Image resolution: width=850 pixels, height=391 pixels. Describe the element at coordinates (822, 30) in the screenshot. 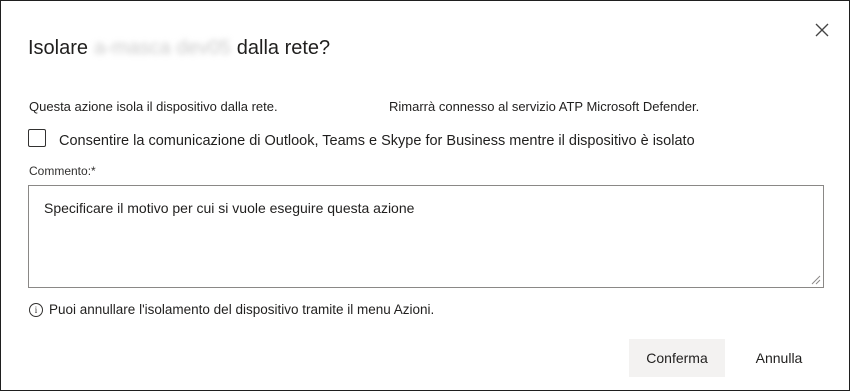

I see `close-icon` at that location.